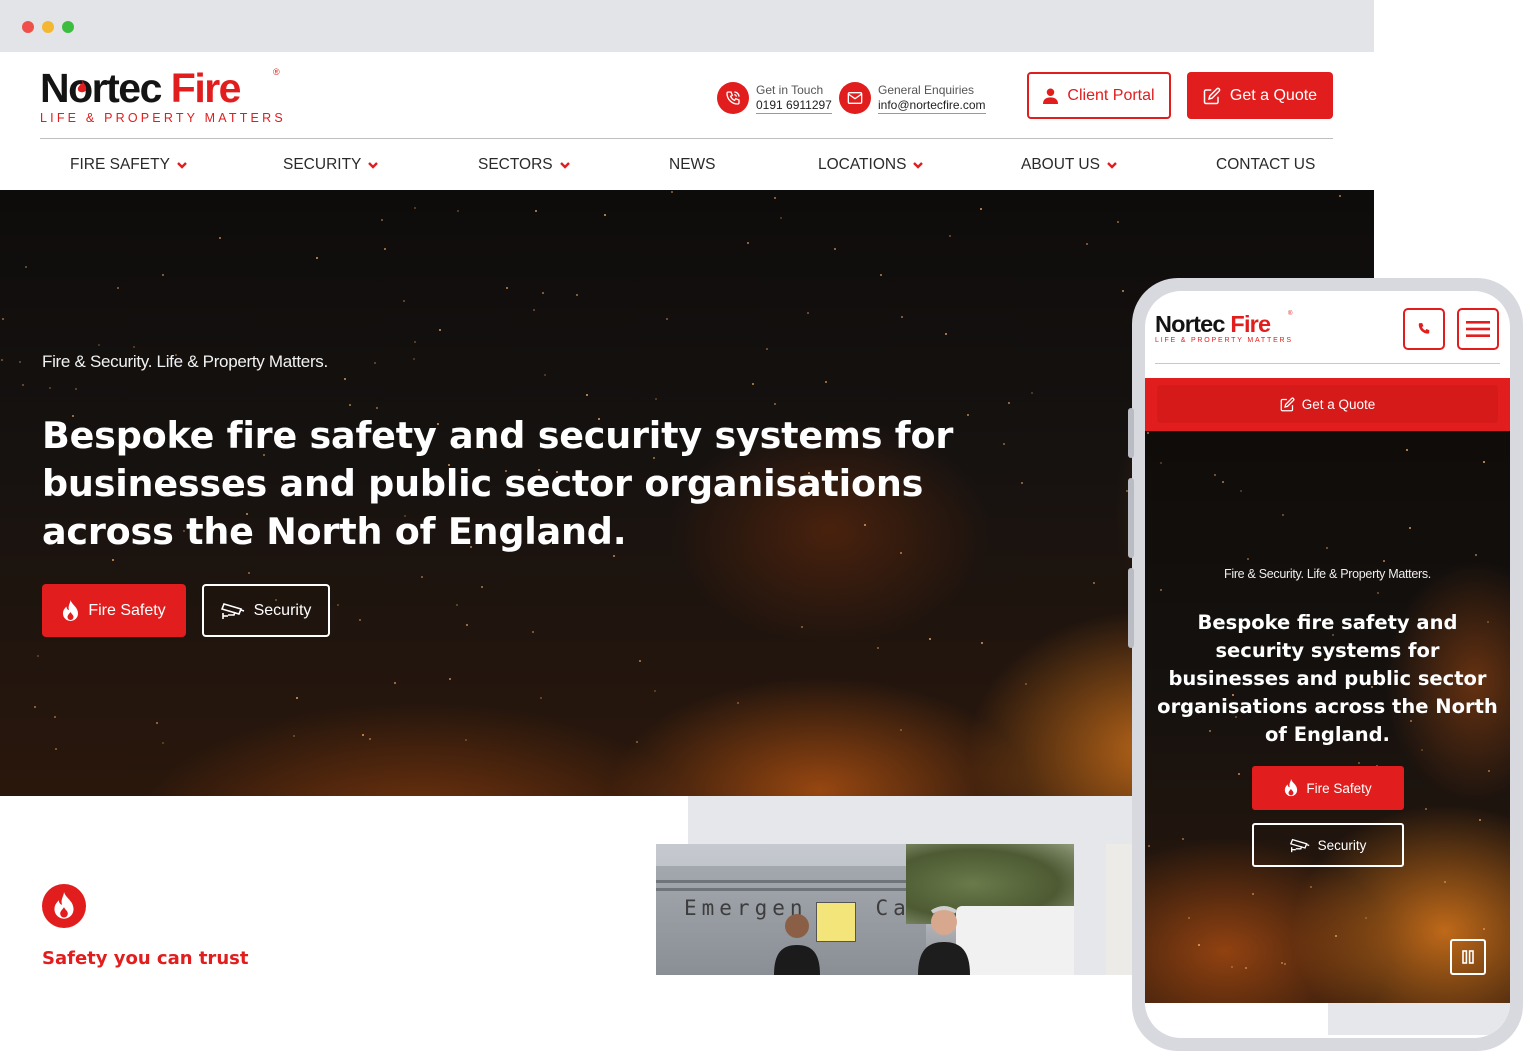 The width and height of the screenshot is (1523, 1051). I want to click on nav-item-locations: LOCATIONS, so click(871, 165).